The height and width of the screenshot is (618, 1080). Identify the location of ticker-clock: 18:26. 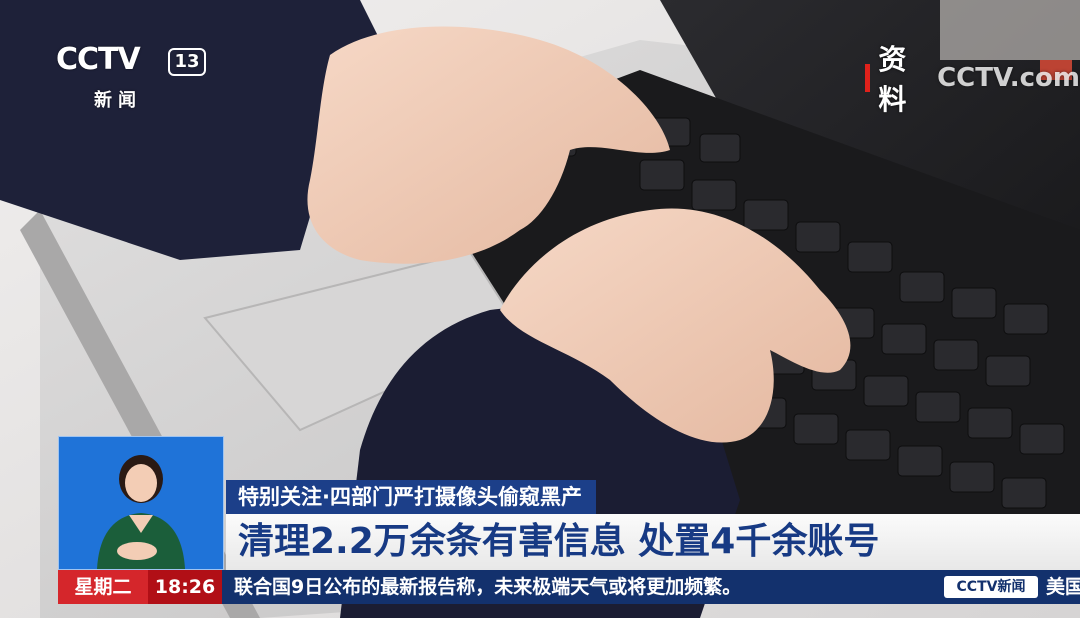
(185, 587).